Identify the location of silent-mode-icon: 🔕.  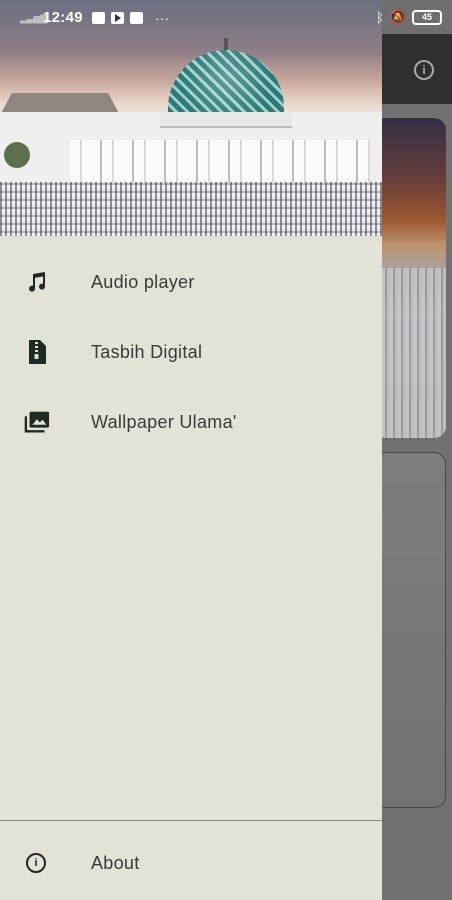
(397, 16).